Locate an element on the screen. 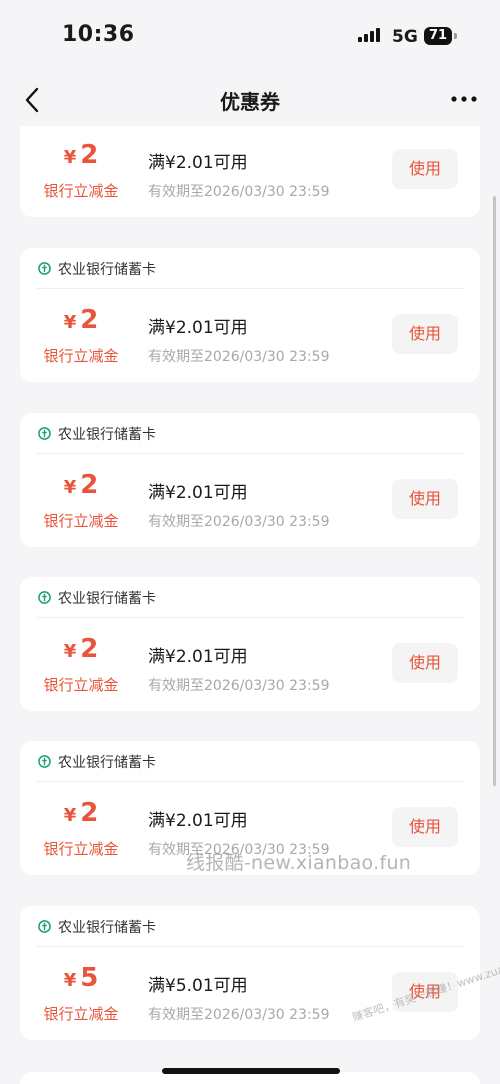  more-button is located at coordinates (464, 99).